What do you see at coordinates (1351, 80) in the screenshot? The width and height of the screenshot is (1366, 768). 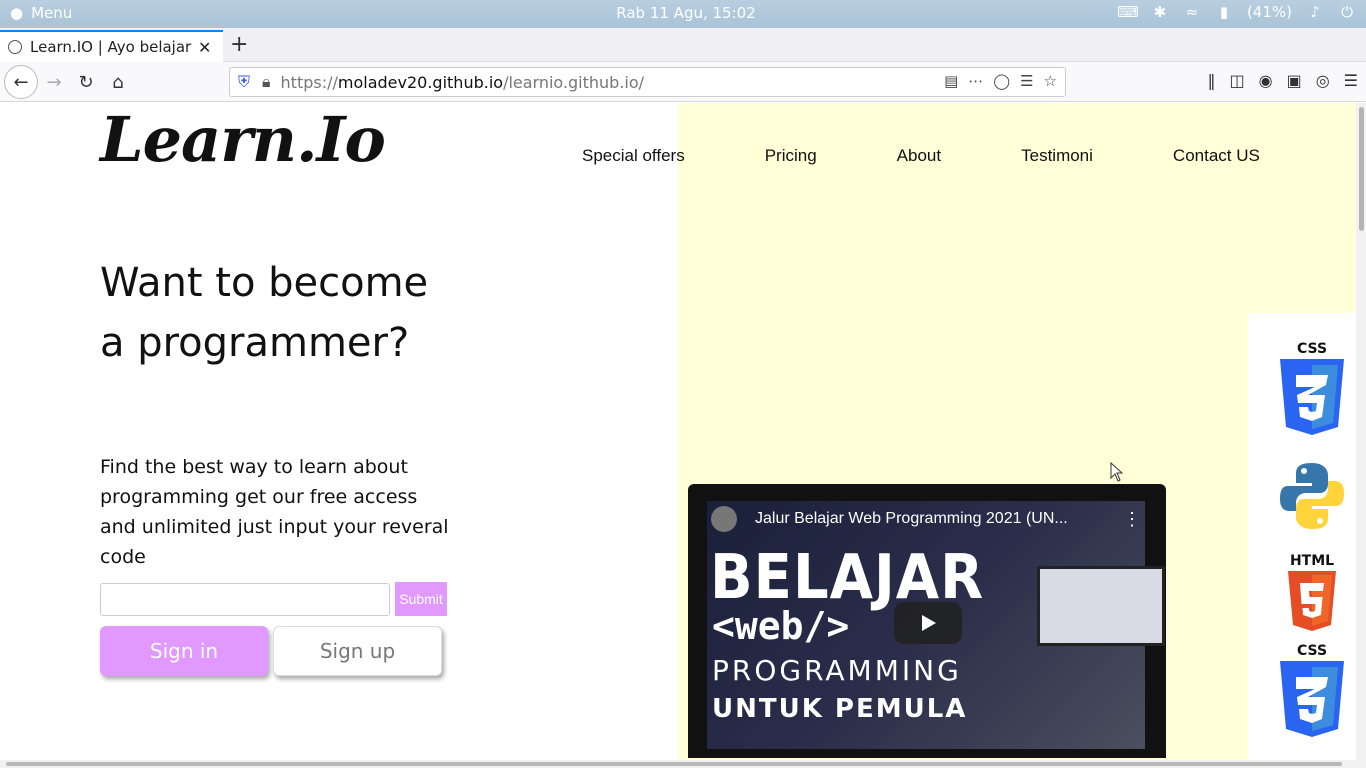 I see `hamburger-menu-icon: ☰` at bounding box center [1351, 80].